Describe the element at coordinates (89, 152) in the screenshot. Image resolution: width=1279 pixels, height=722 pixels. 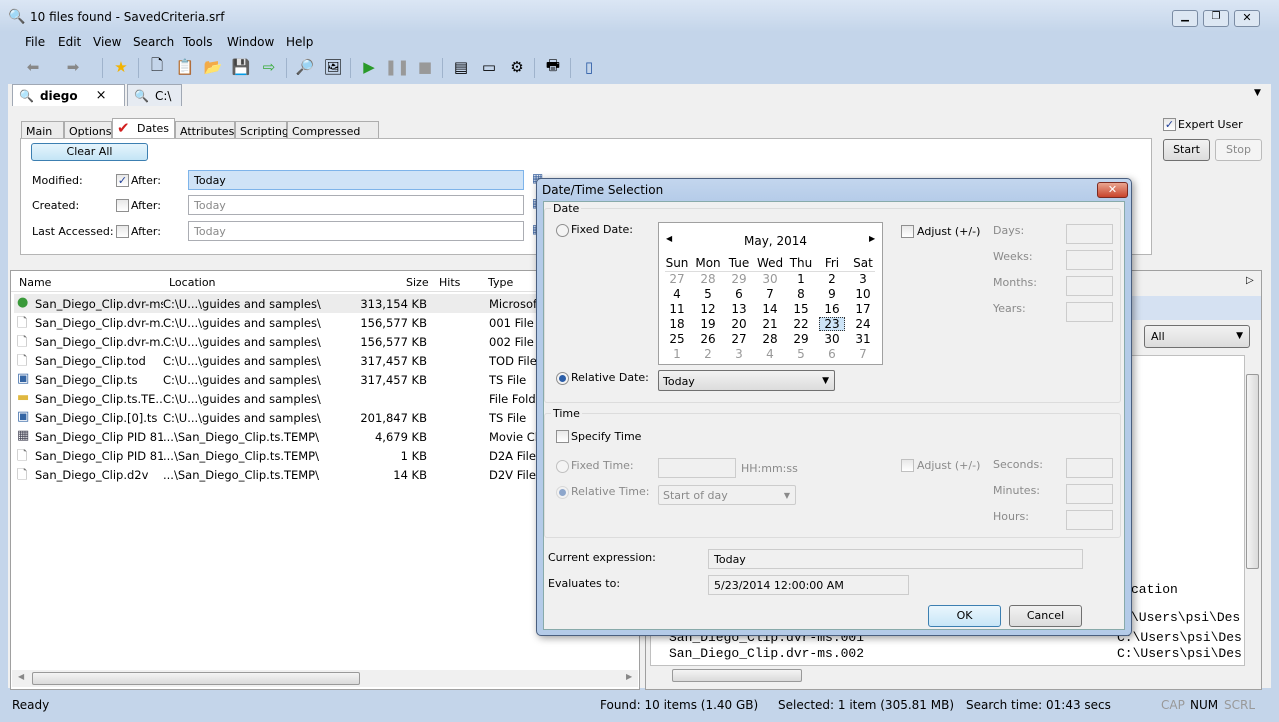
I see `clear-all-button: Clear All` at that location.